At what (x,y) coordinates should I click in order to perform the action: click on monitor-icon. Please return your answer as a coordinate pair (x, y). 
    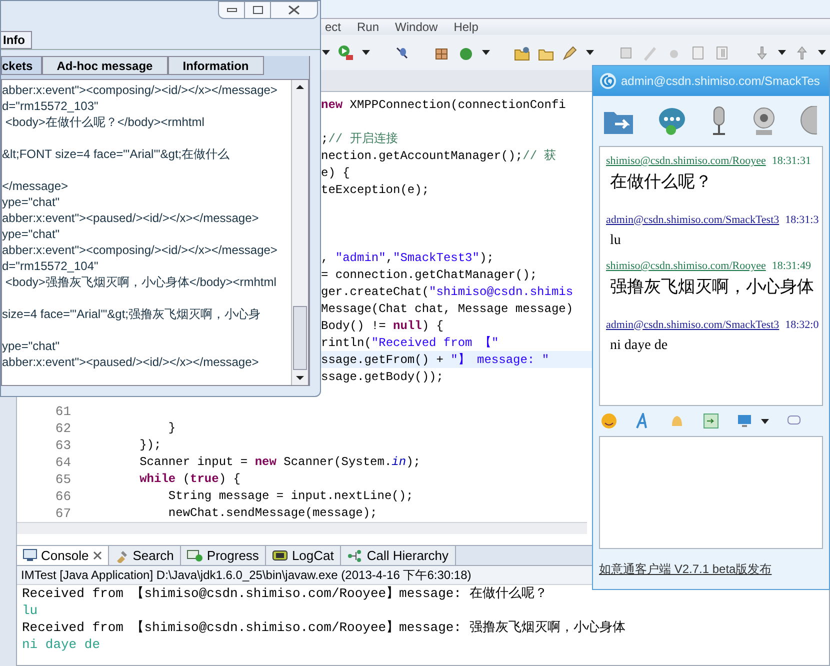
    Looking at the image, I should click on (745, 421).